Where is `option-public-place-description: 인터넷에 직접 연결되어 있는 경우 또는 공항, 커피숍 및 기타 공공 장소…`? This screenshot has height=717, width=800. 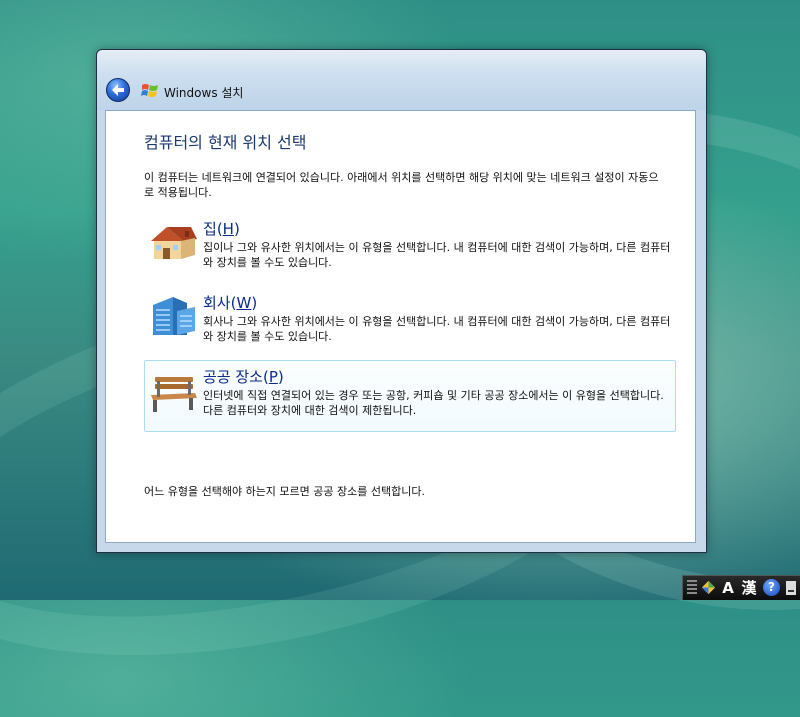 option-public-place-description: 인터넷에 직접 연결되어 있는 경우 또는 공항, 커피숍 및 기타 공공 장소… is located at coordinates (433, 403).